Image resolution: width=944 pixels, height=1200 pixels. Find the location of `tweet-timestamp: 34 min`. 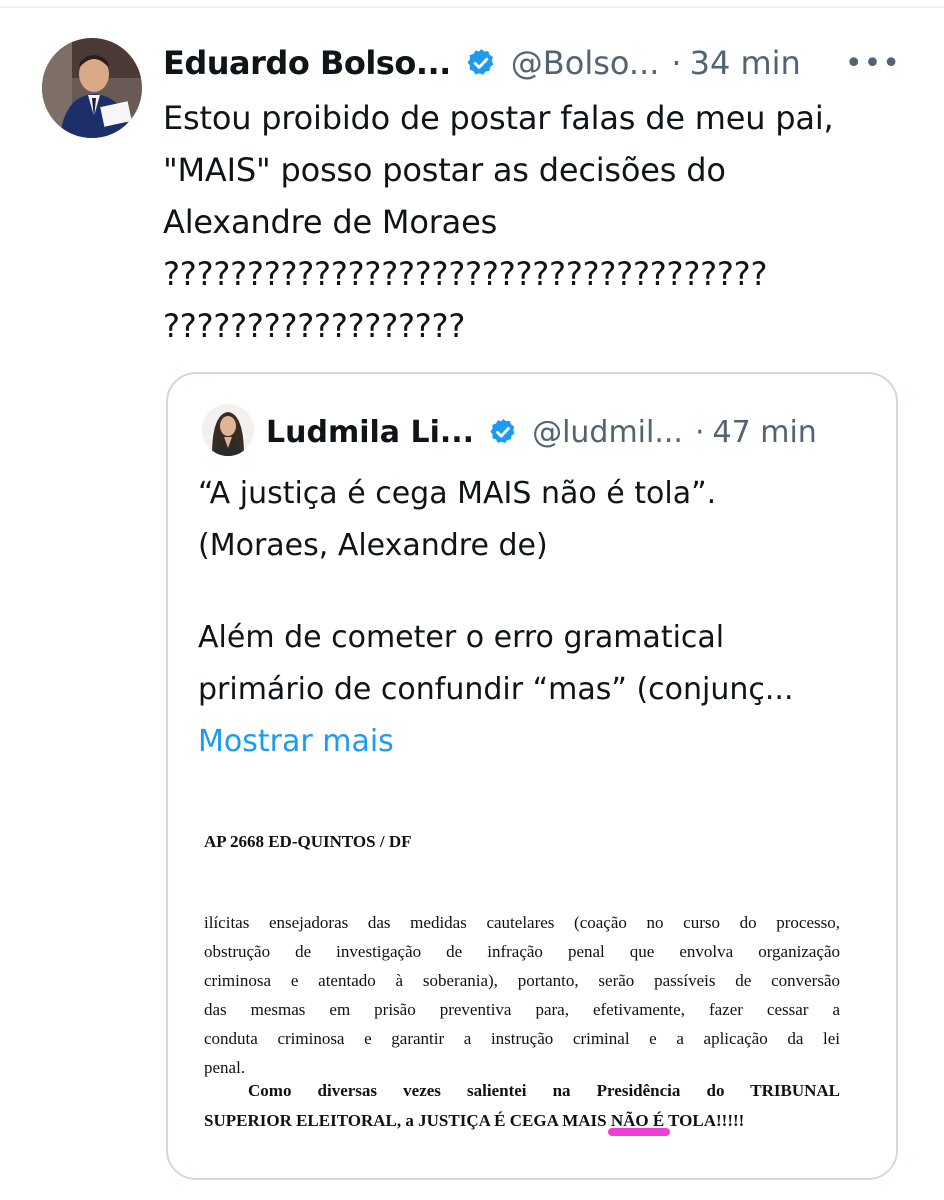

tweet-timestamp: 34 min is located at coordinates (745, 63).